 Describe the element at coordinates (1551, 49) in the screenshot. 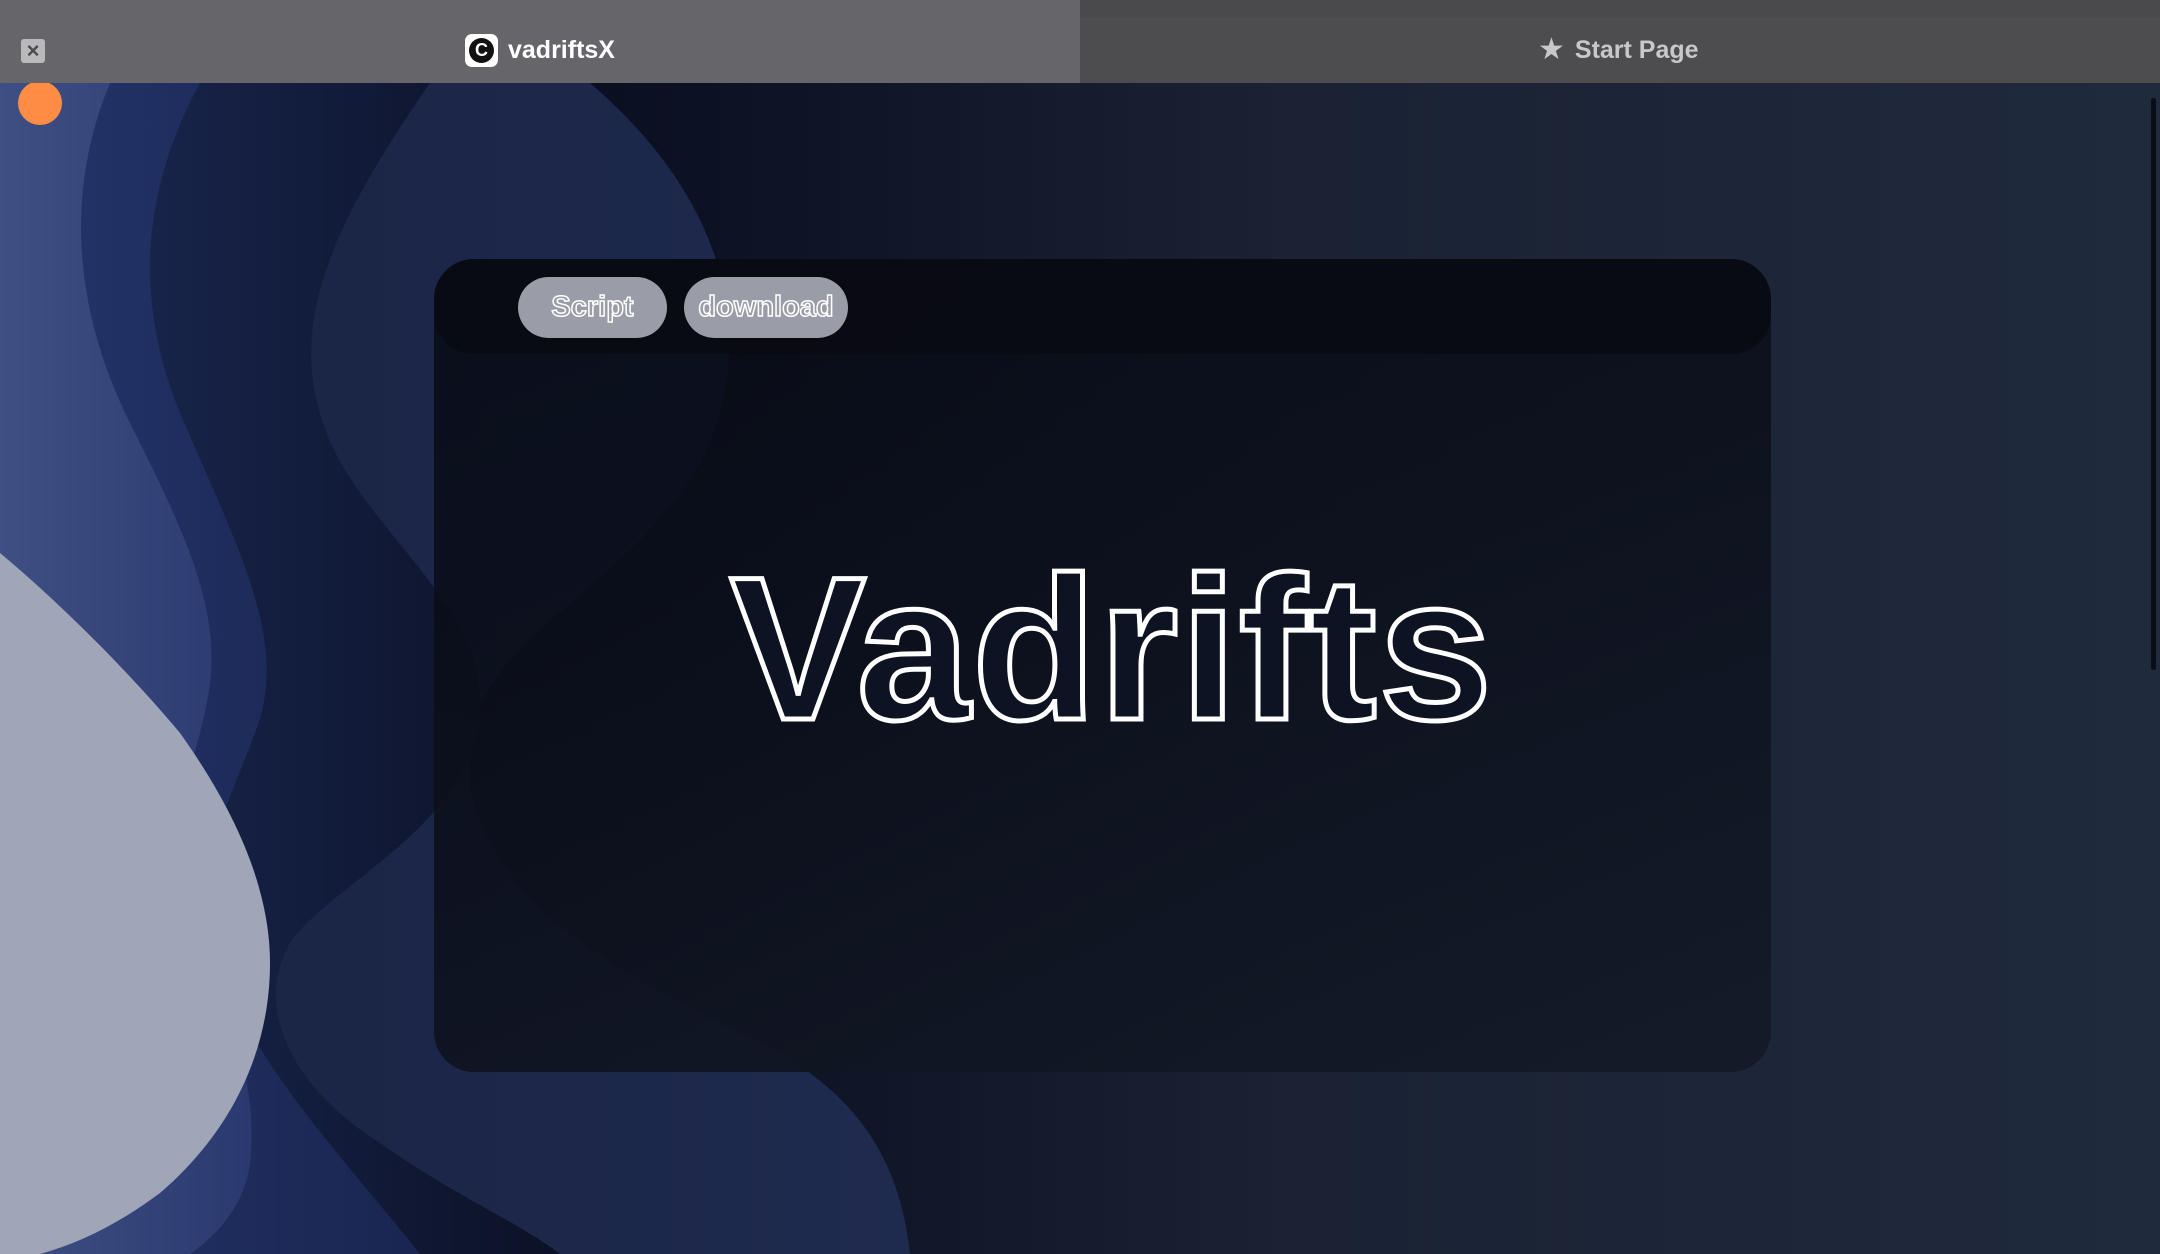

I see `star-icon: ★` at that location.